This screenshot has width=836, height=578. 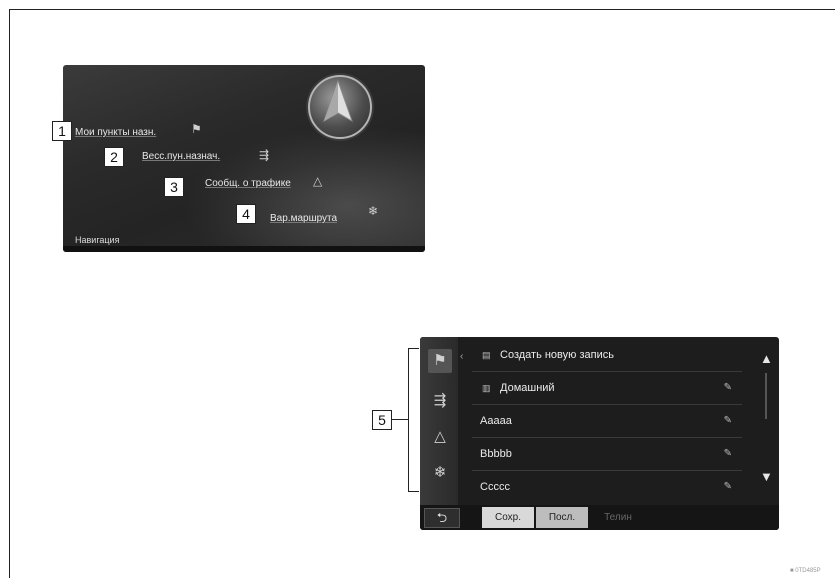 I want to click on list-item-label: Создать новую запись, so click(x=557, y=355).